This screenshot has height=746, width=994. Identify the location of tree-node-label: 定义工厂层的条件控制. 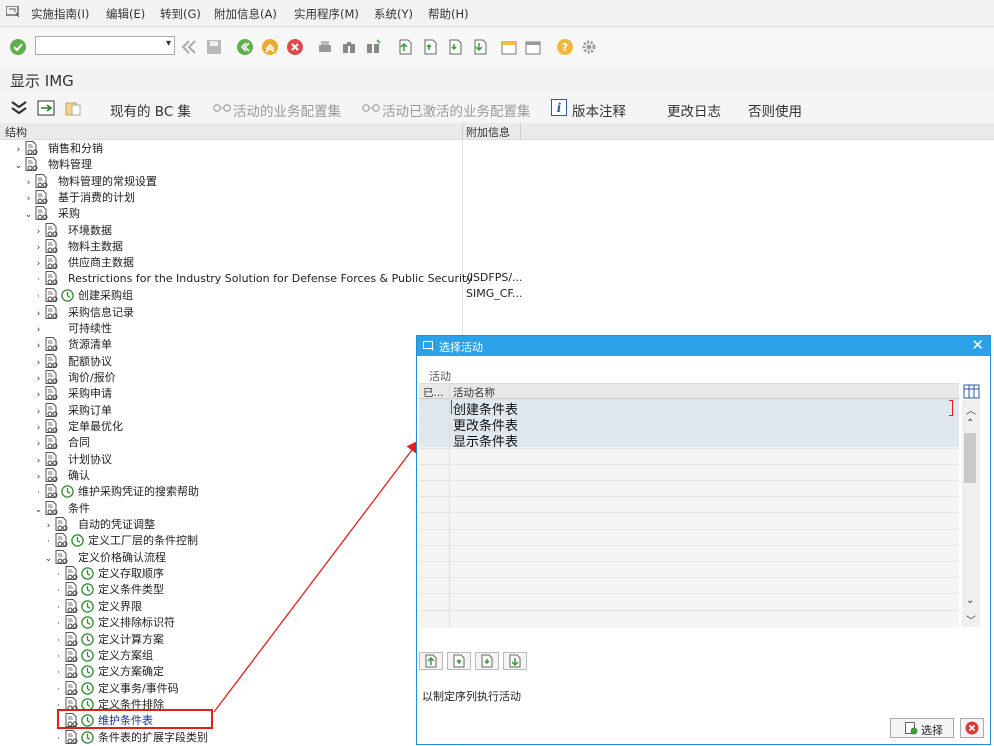
(143, 540).